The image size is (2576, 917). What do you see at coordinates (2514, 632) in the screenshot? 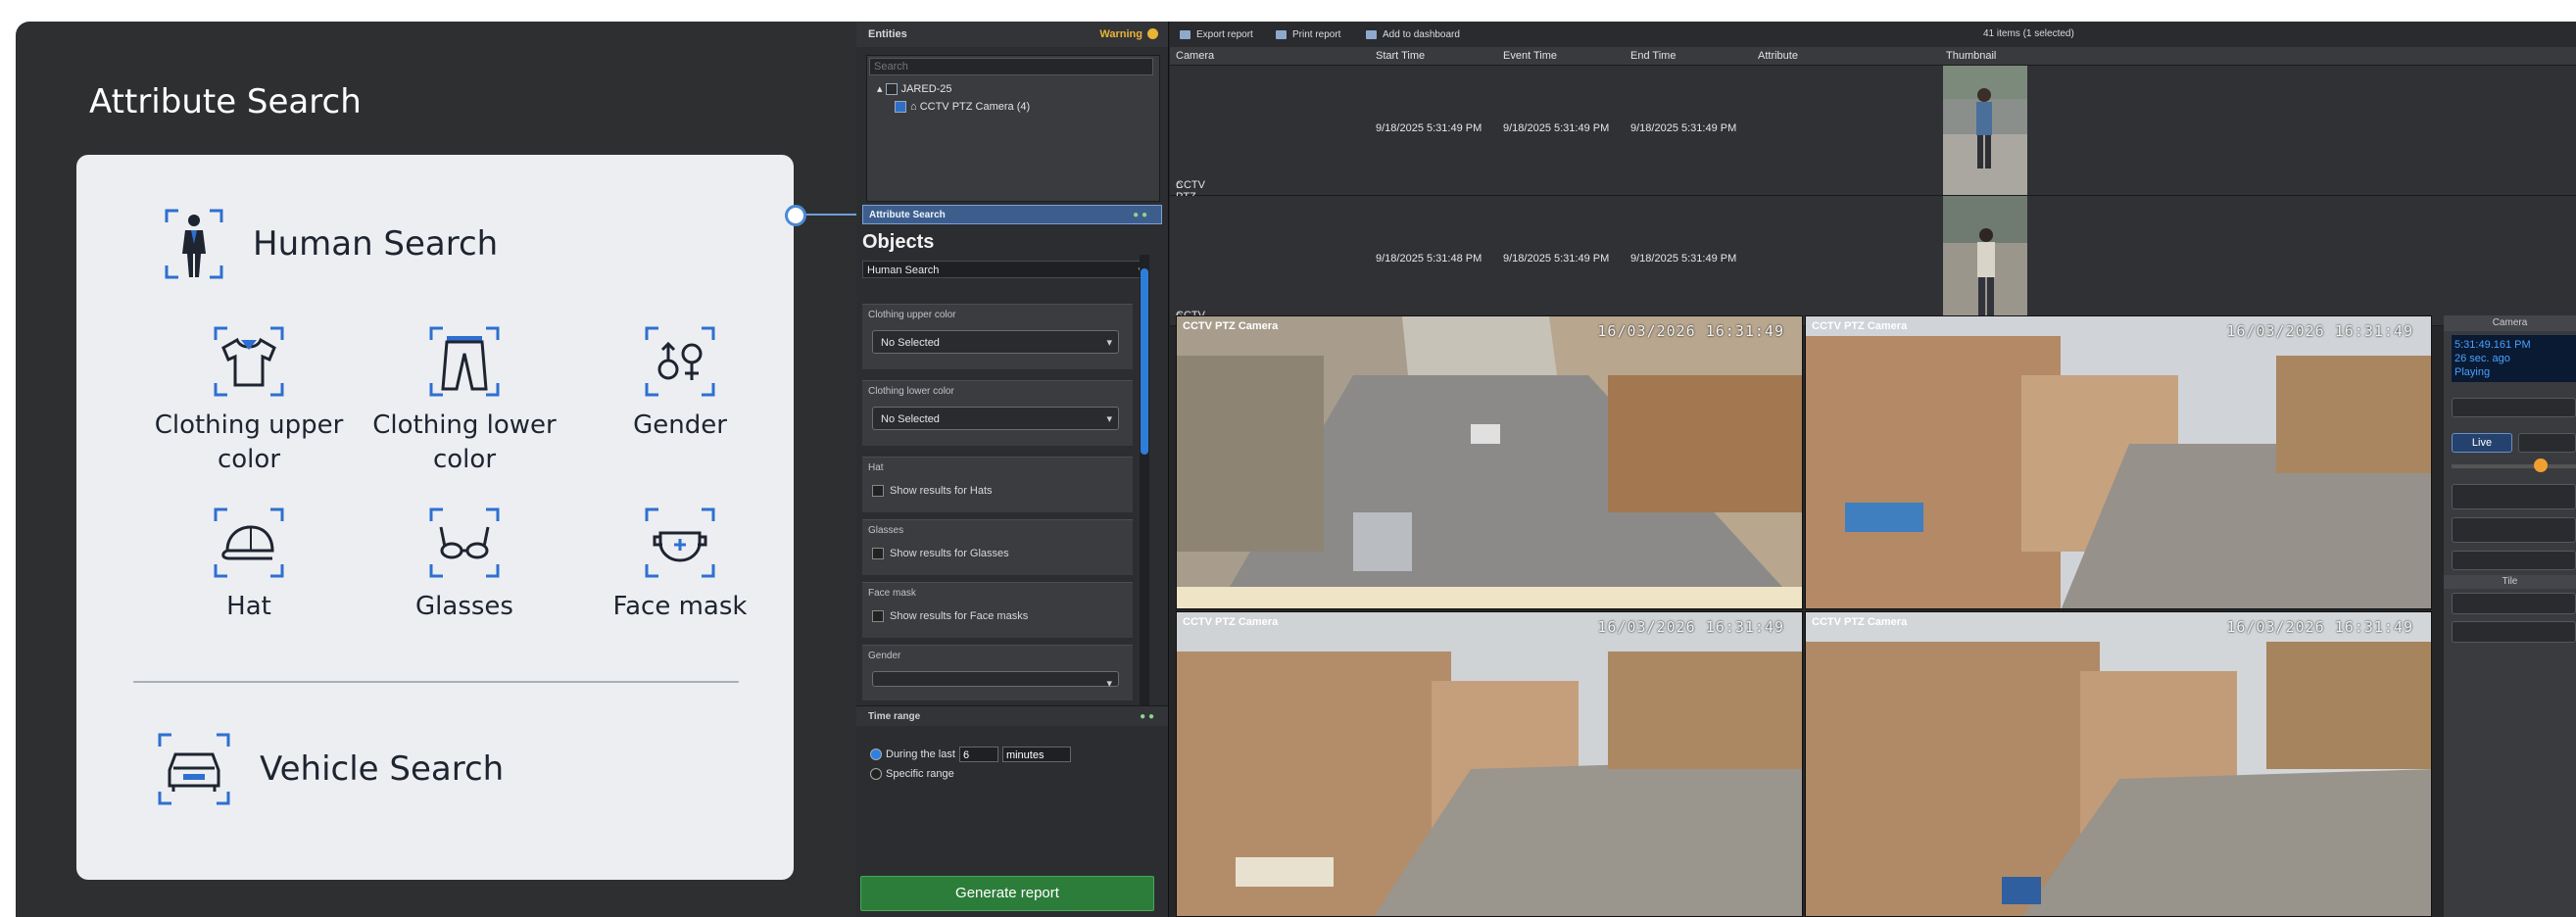
I see `tile-nav-controls` at bounding box center [2514, 632].